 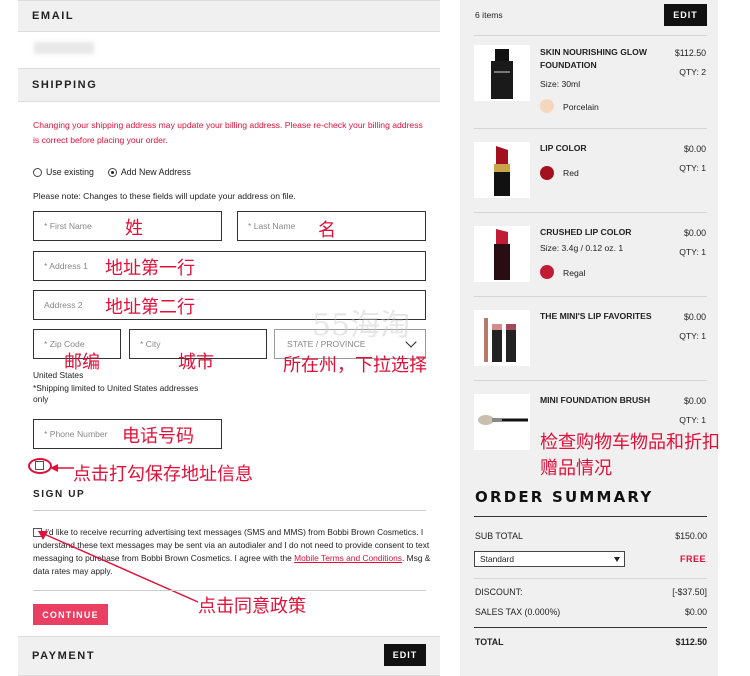 I want to click on caret-down-icon, so click(x=617, y=559).